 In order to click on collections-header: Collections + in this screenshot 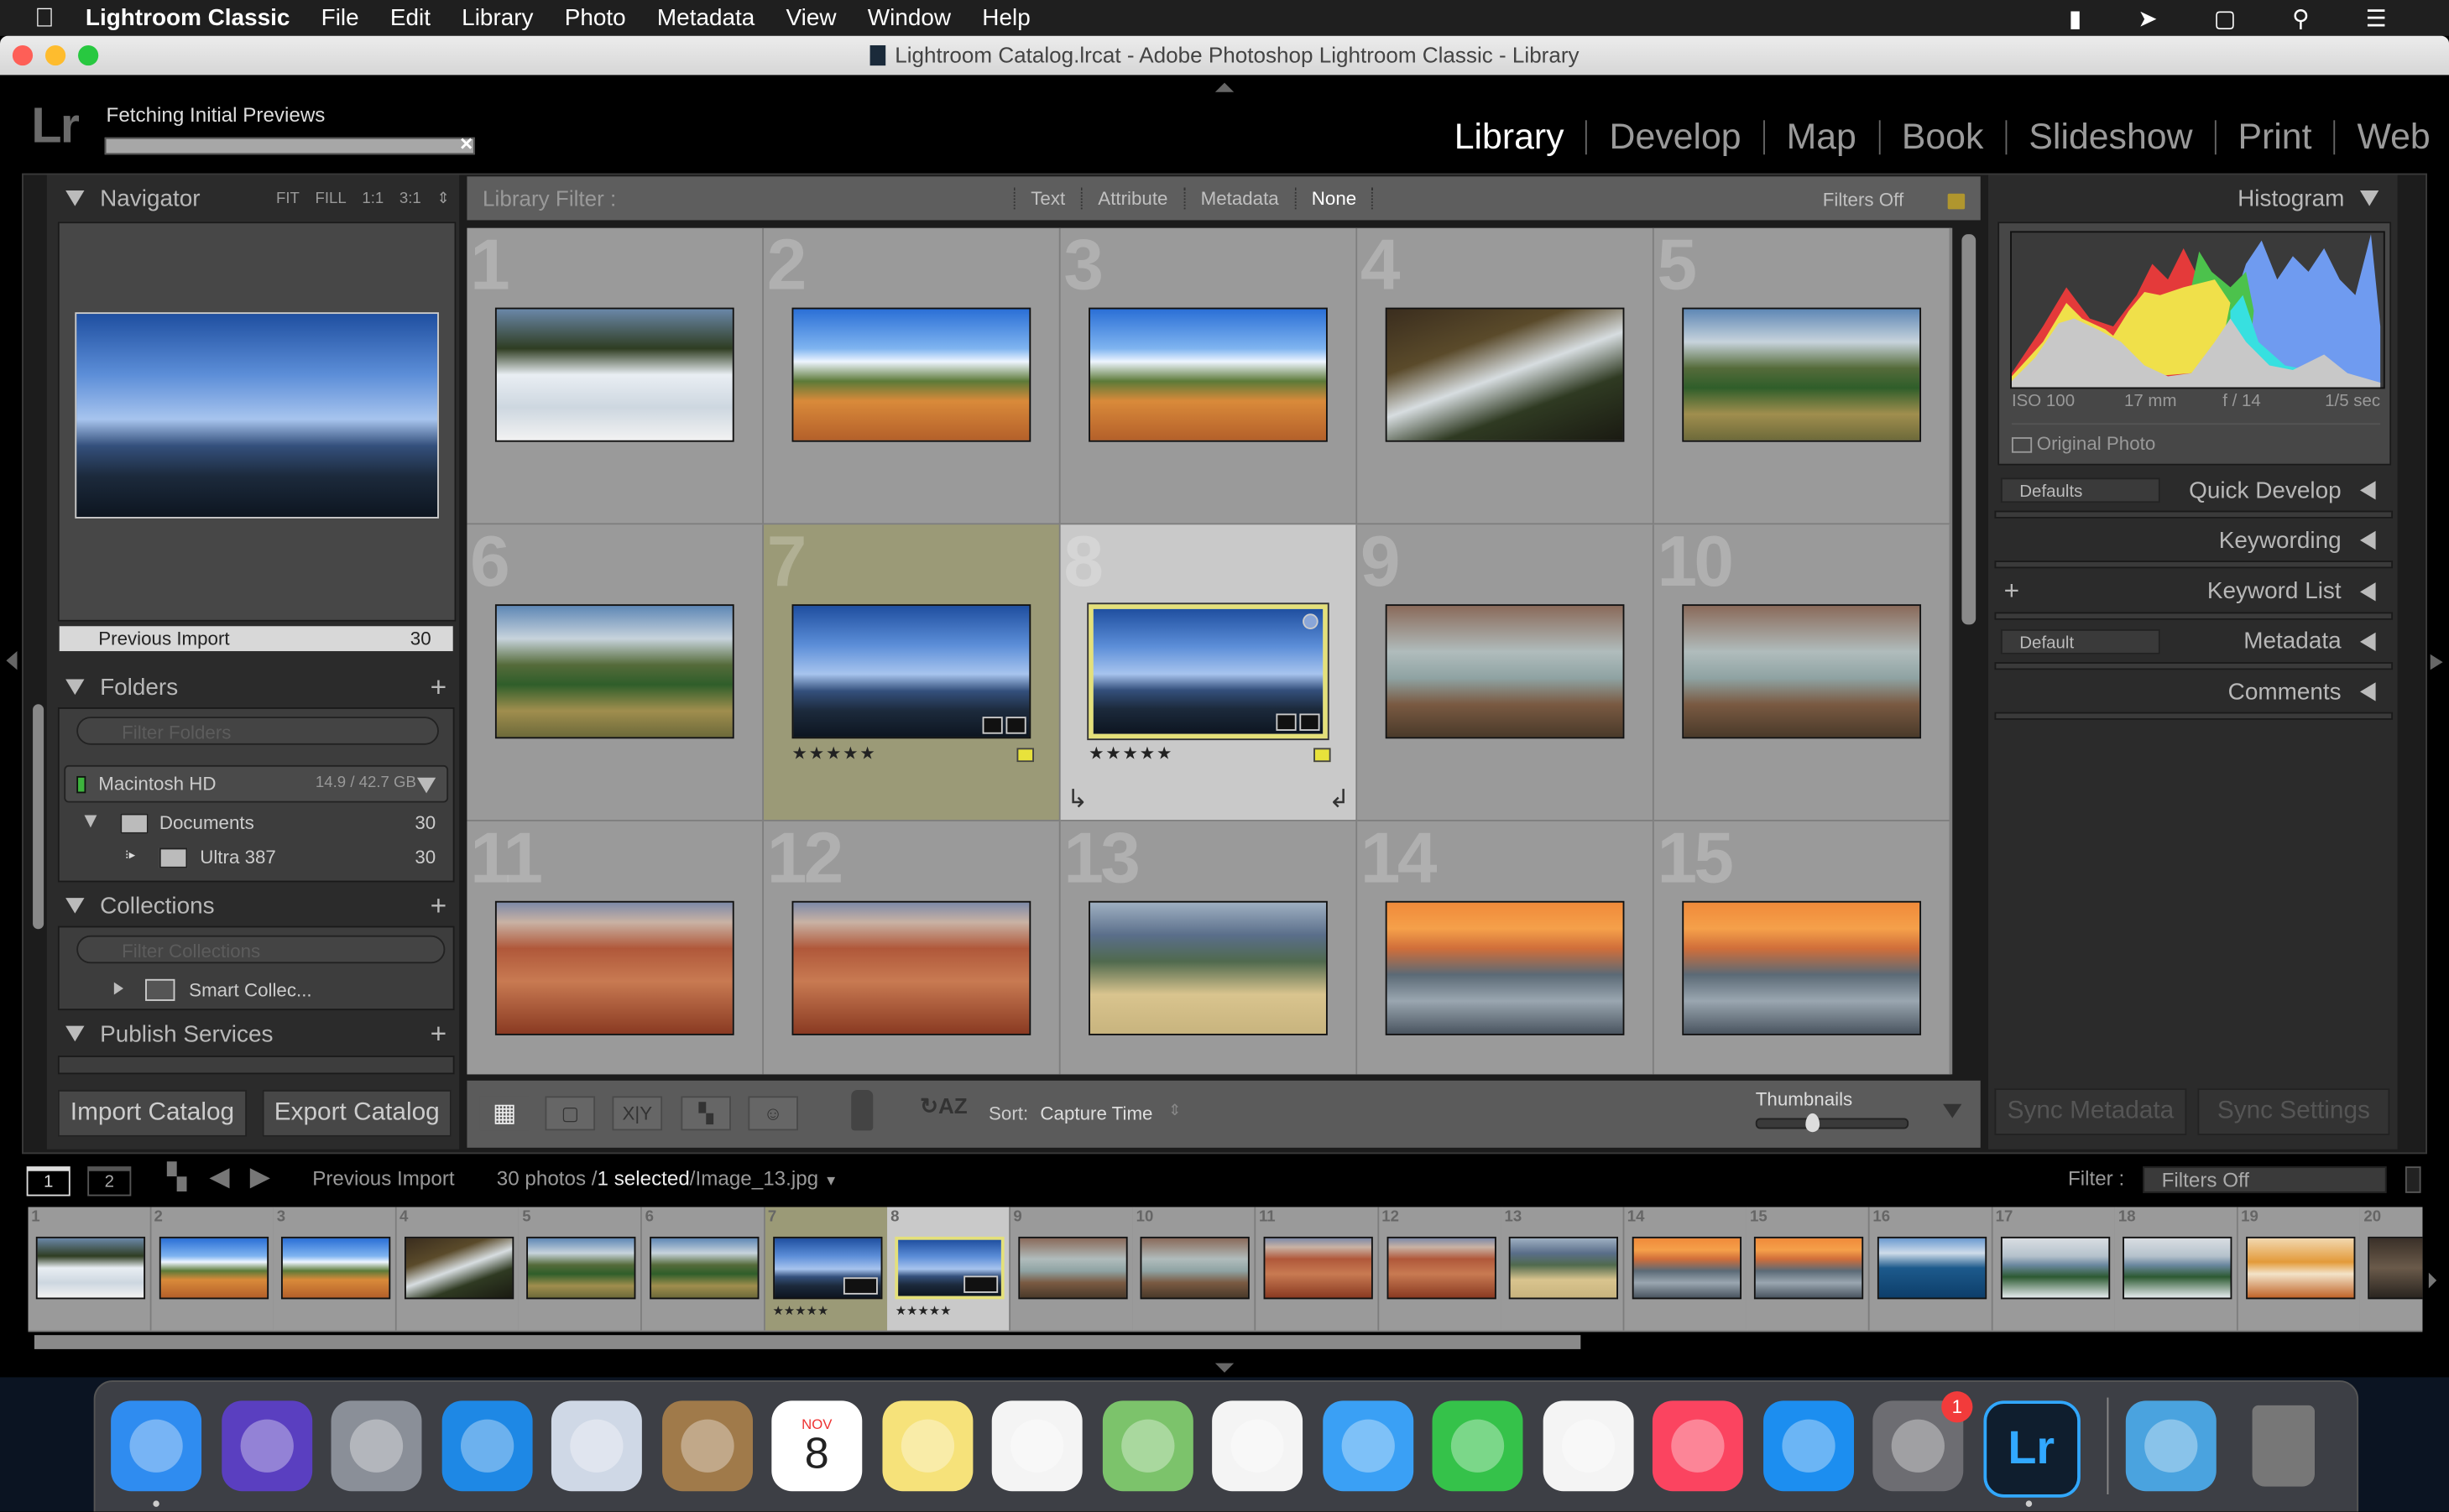, I will do `click(253, 905)`.